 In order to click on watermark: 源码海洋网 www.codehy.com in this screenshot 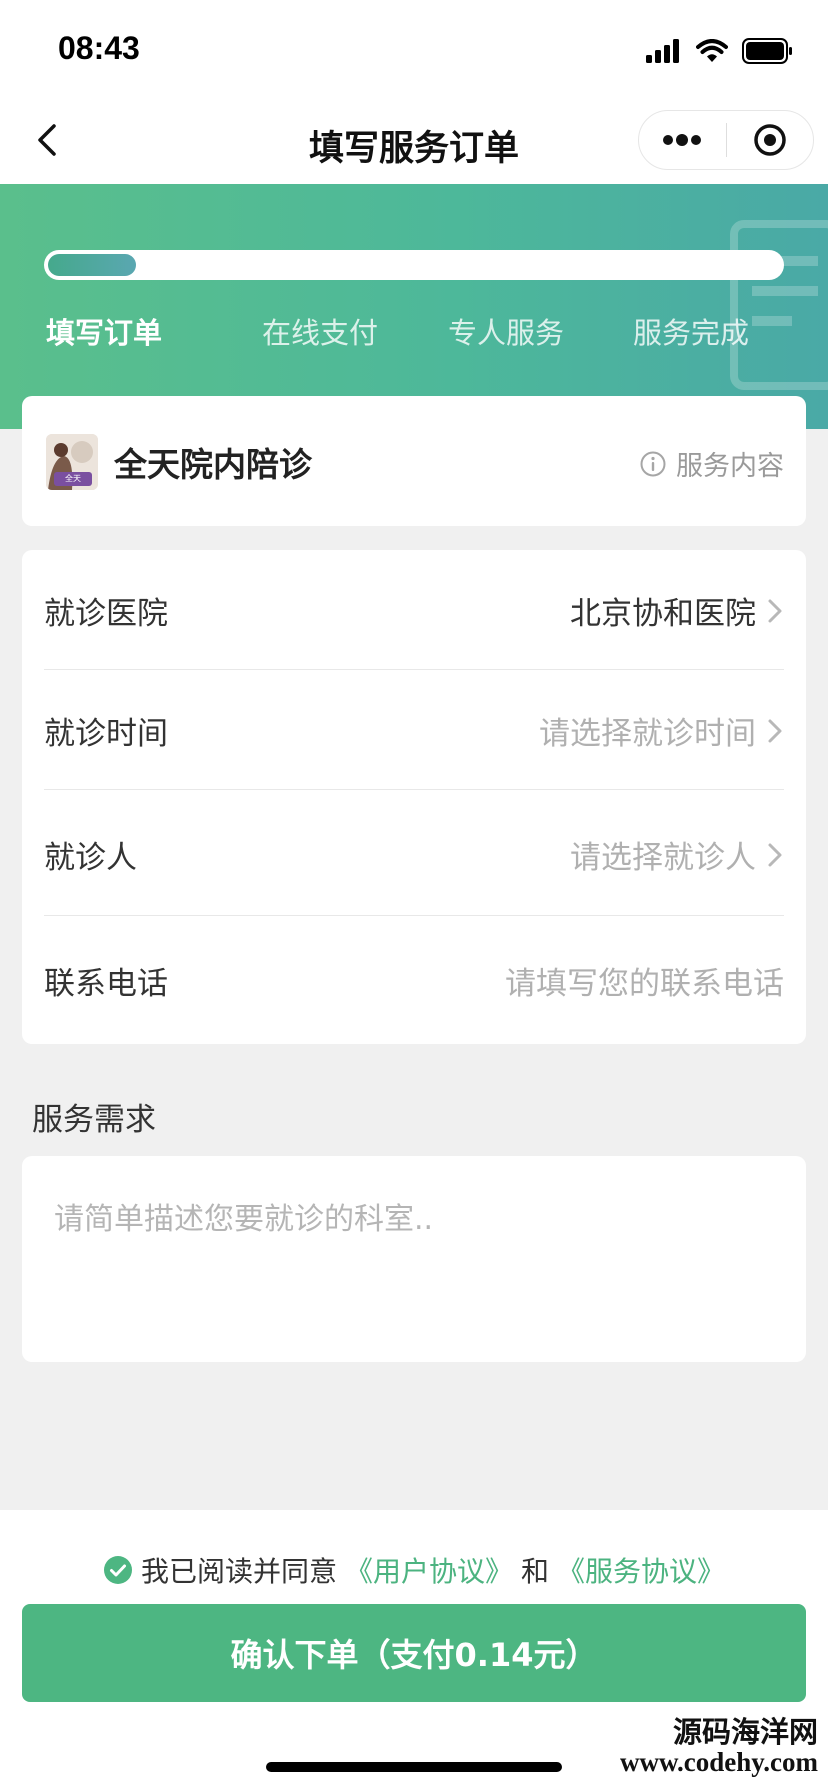, I will do `click(719, 1747)`.